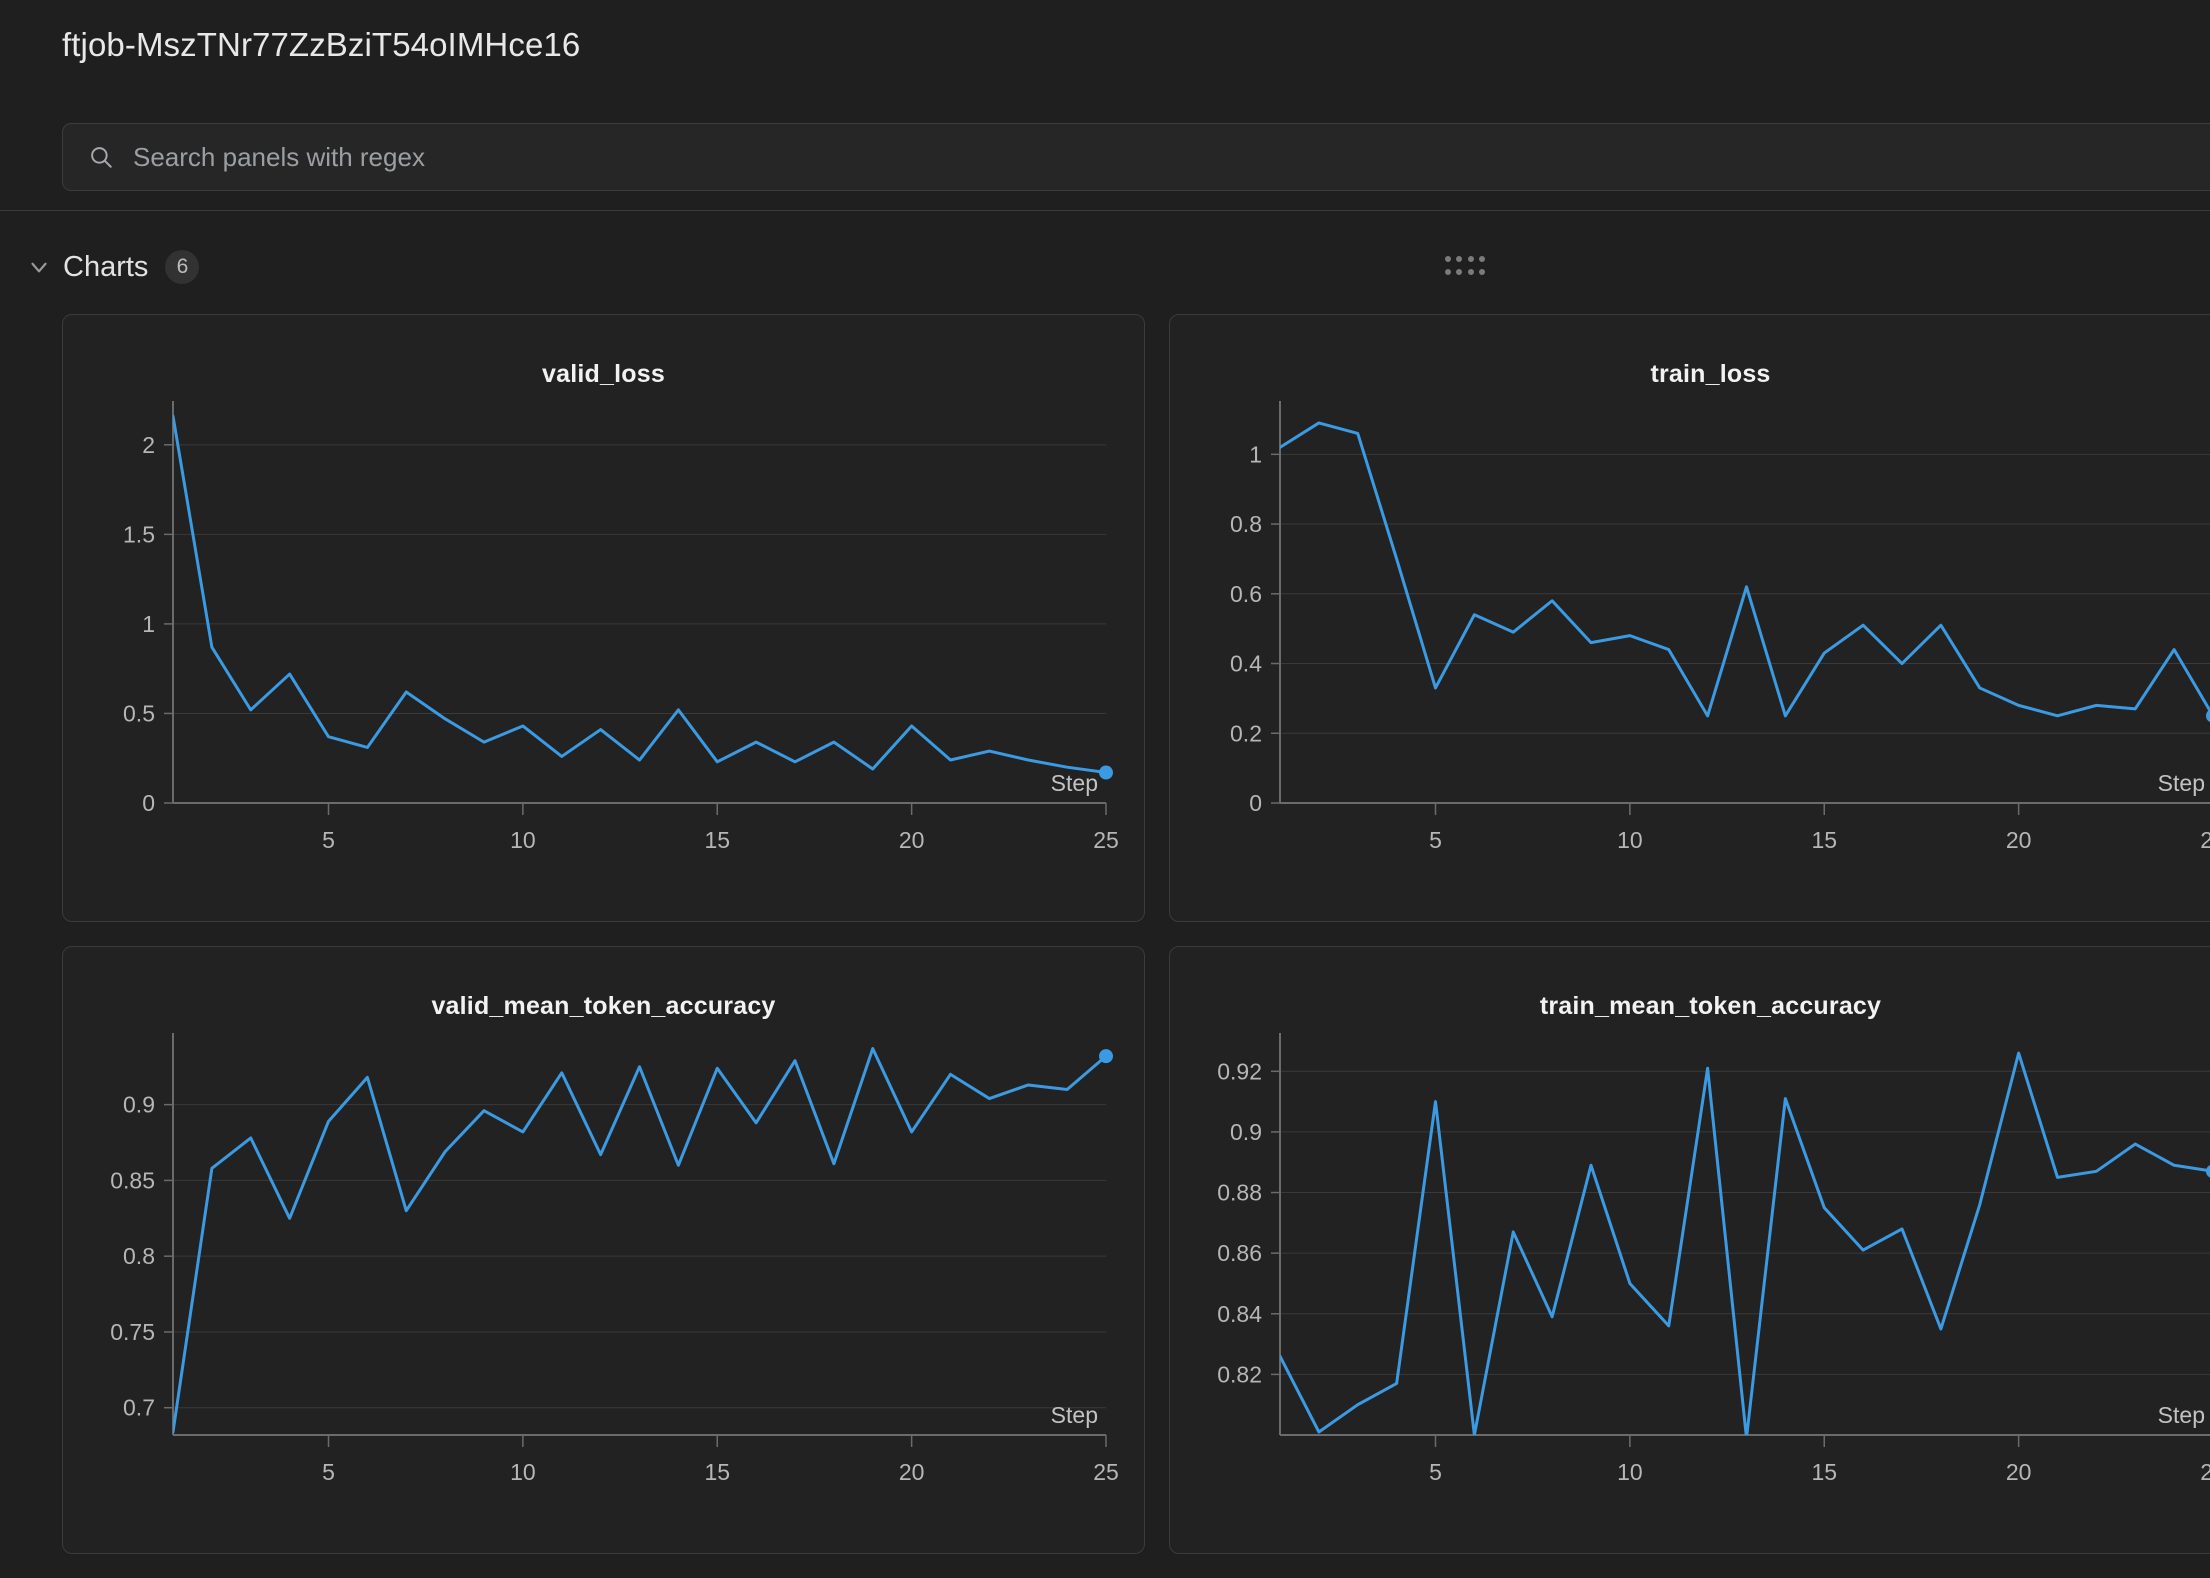 The image size is (2210, 1578). I want to click on svg-text: 0.85, so click(132, 1180).